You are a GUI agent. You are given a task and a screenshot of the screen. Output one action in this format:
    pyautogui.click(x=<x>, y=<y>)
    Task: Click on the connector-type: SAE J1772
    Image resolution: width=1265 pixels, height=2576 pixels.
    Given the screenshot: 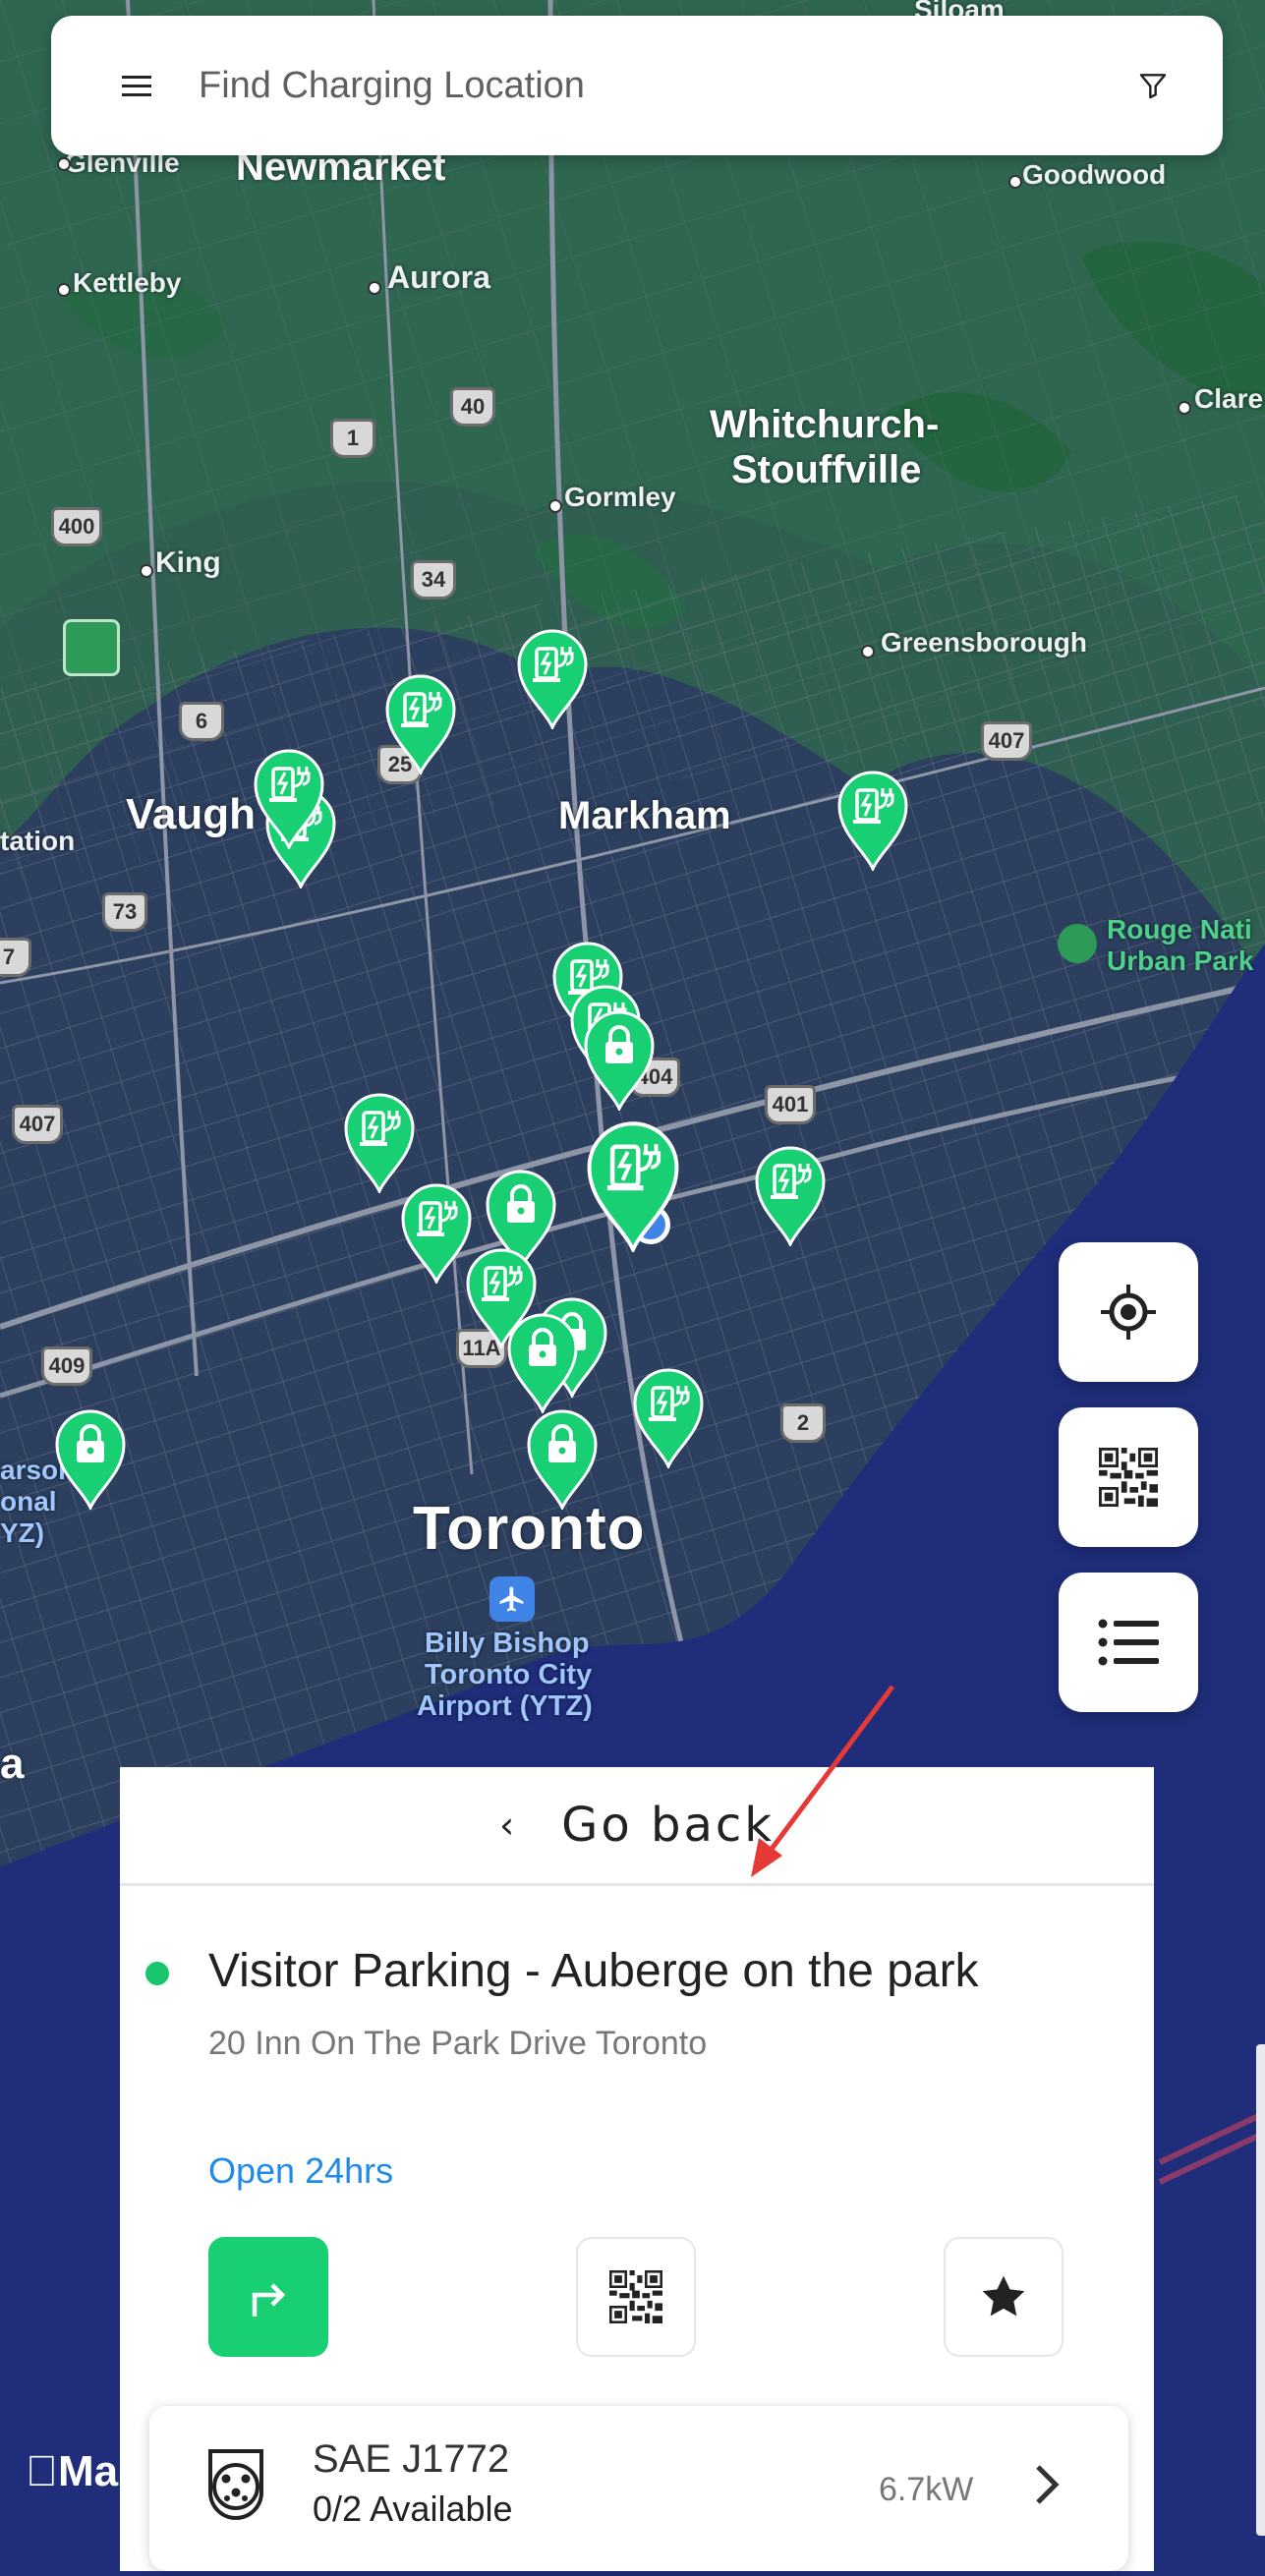 What is the action you would take?
    pyautogui.click(x=411, y=2459)
    